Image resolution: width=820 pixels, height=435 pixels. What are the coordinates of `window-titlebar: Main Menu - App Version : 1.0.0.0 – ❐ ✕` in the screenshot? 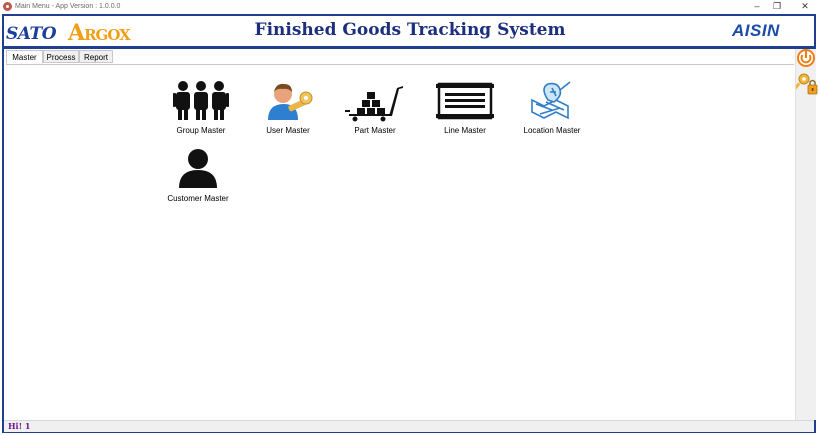 It's located at (410, 6).